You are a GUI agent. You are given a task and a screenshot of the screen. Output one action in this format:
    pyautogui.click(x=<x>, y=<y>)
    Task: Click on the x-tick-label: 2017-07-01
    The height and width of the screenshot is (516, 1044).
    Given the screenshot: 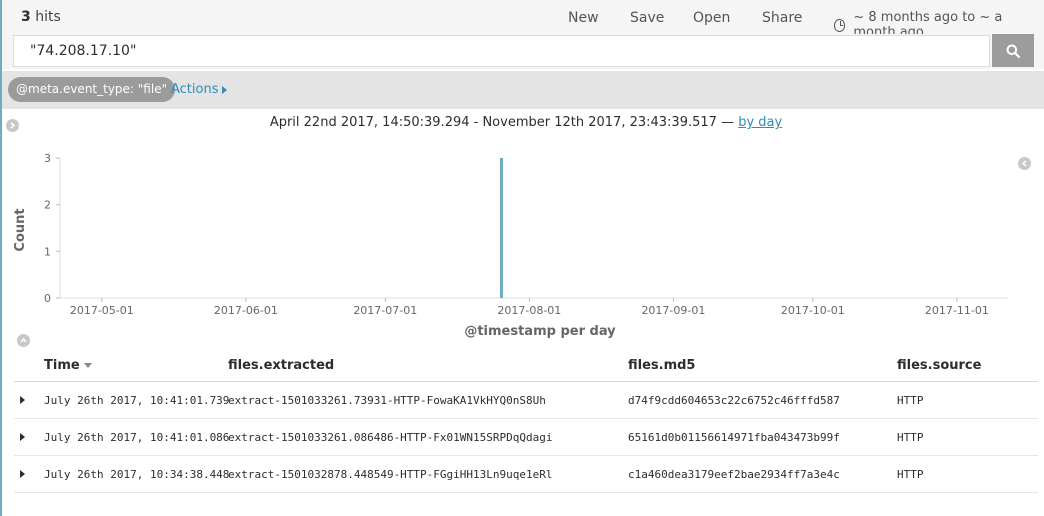 What is the action you would take?
    pyautogui.click(x=385, y=310)
    